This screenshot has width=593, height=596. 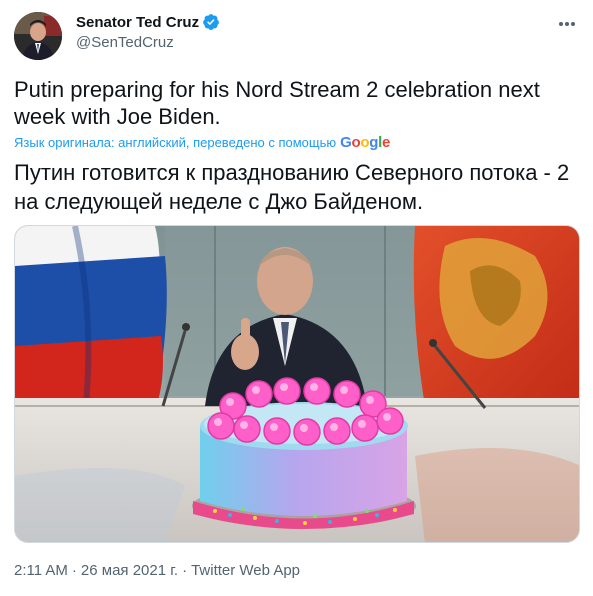 I want to click on author-name-row: Senator Ted Cruz, so click(x=148, y=22).